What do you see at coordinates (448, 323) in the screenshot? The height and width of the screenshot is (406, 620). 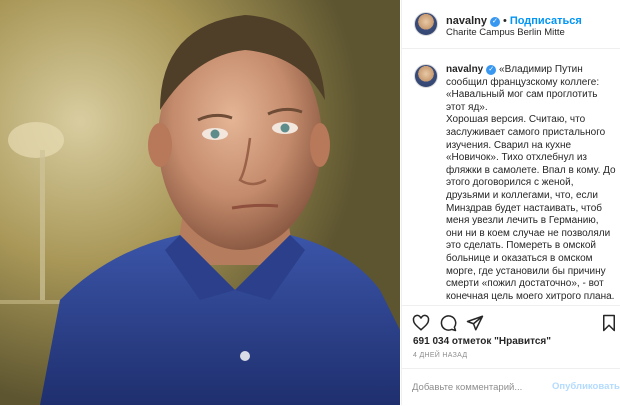 I see `comment-icon` at bounding box center [448, 323].